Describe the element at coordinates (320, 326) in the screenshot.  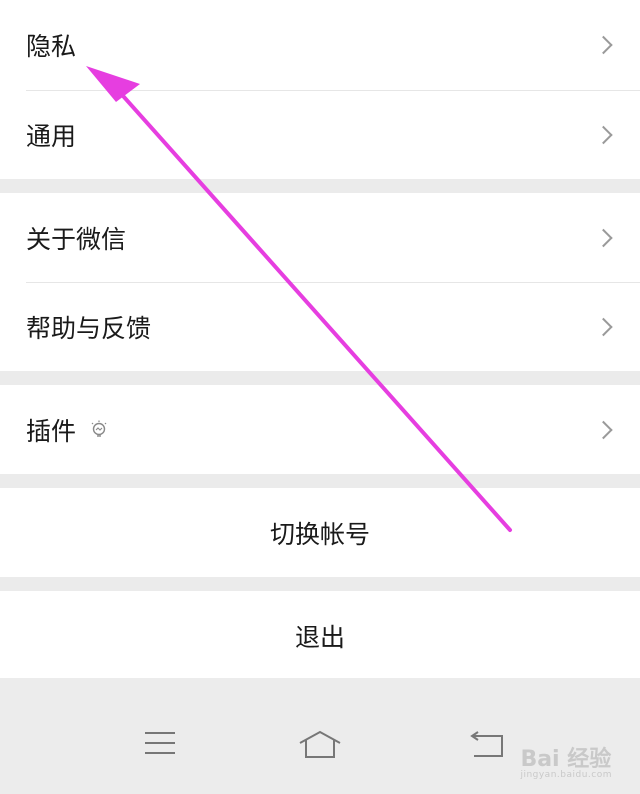
I see `menu-item-help-feedback: 帮助与反馈` at that location.